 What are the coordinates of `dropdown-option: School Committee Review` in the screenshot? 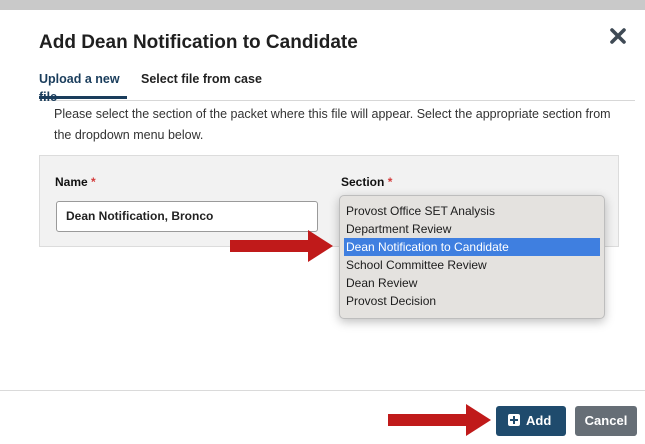 It's located at (472, 265).